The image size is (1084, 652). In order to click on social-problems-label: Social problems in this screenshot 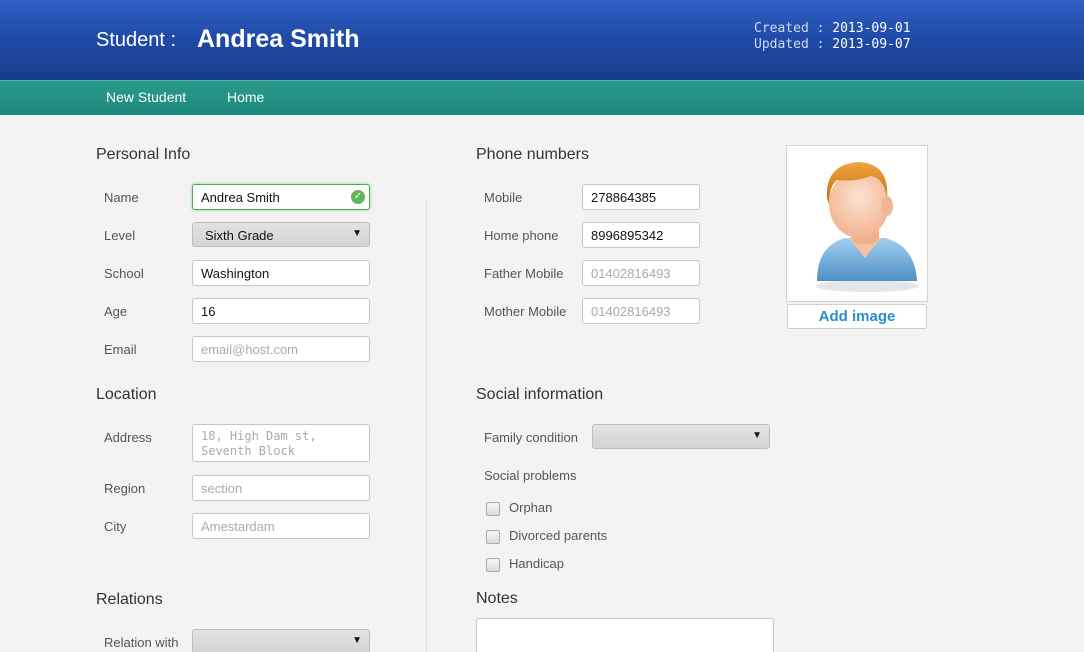, I will do `click(530, 475)`.